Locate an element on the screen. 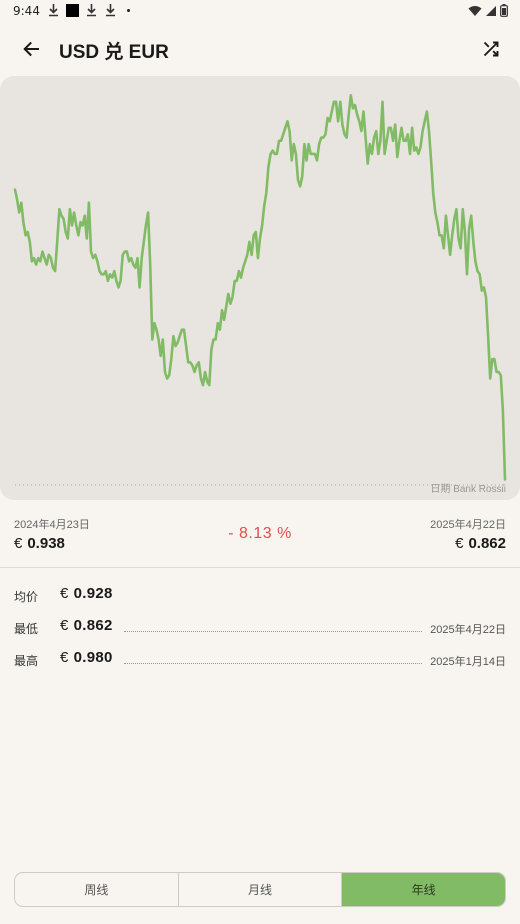 This screenshot has height=924, width=520. notification-square-icon is located at coordinates (72, 10).